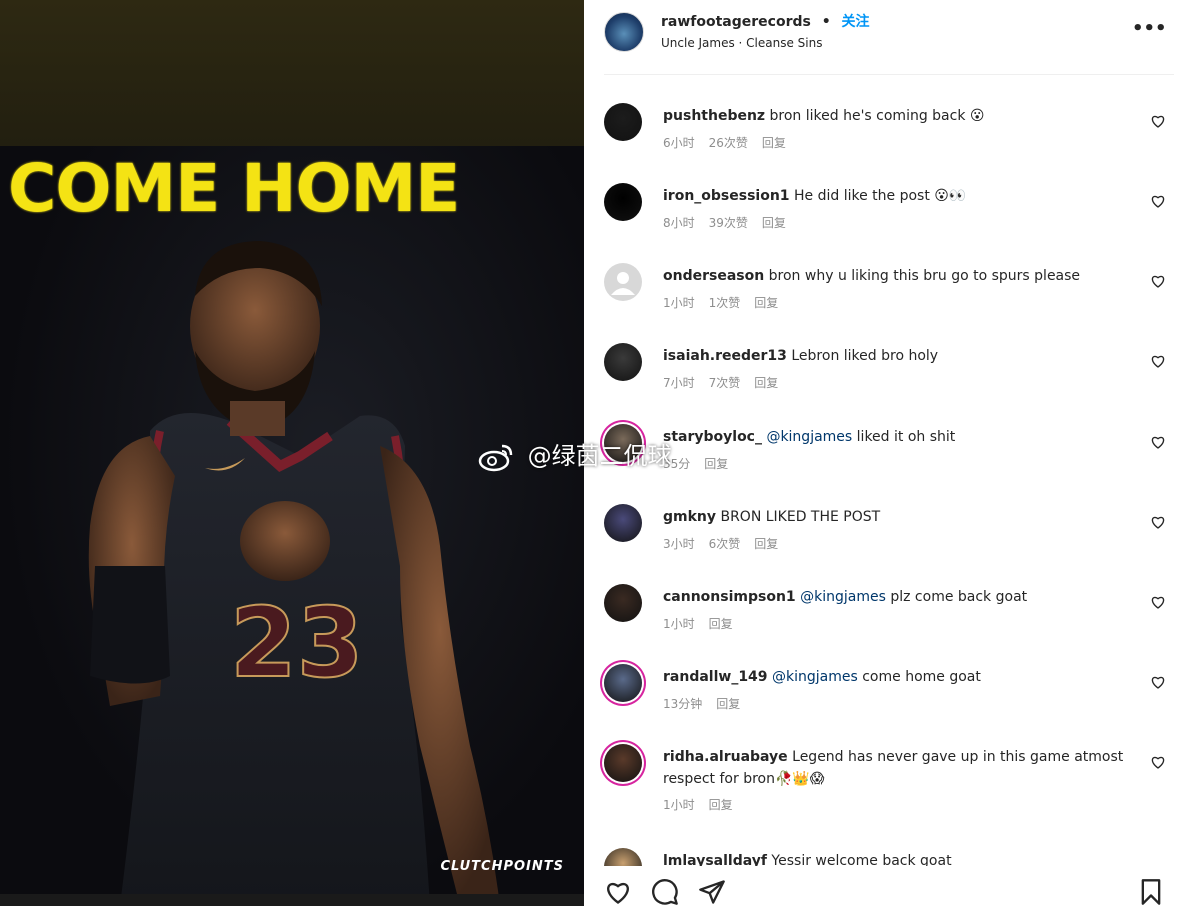 Image resolution: width=1190 pixels, height=906 pixels. What do you see at coordinates (679, 383) in the screenshot?
I see `comment-time: 7小时` at bounding box center [679, 383].